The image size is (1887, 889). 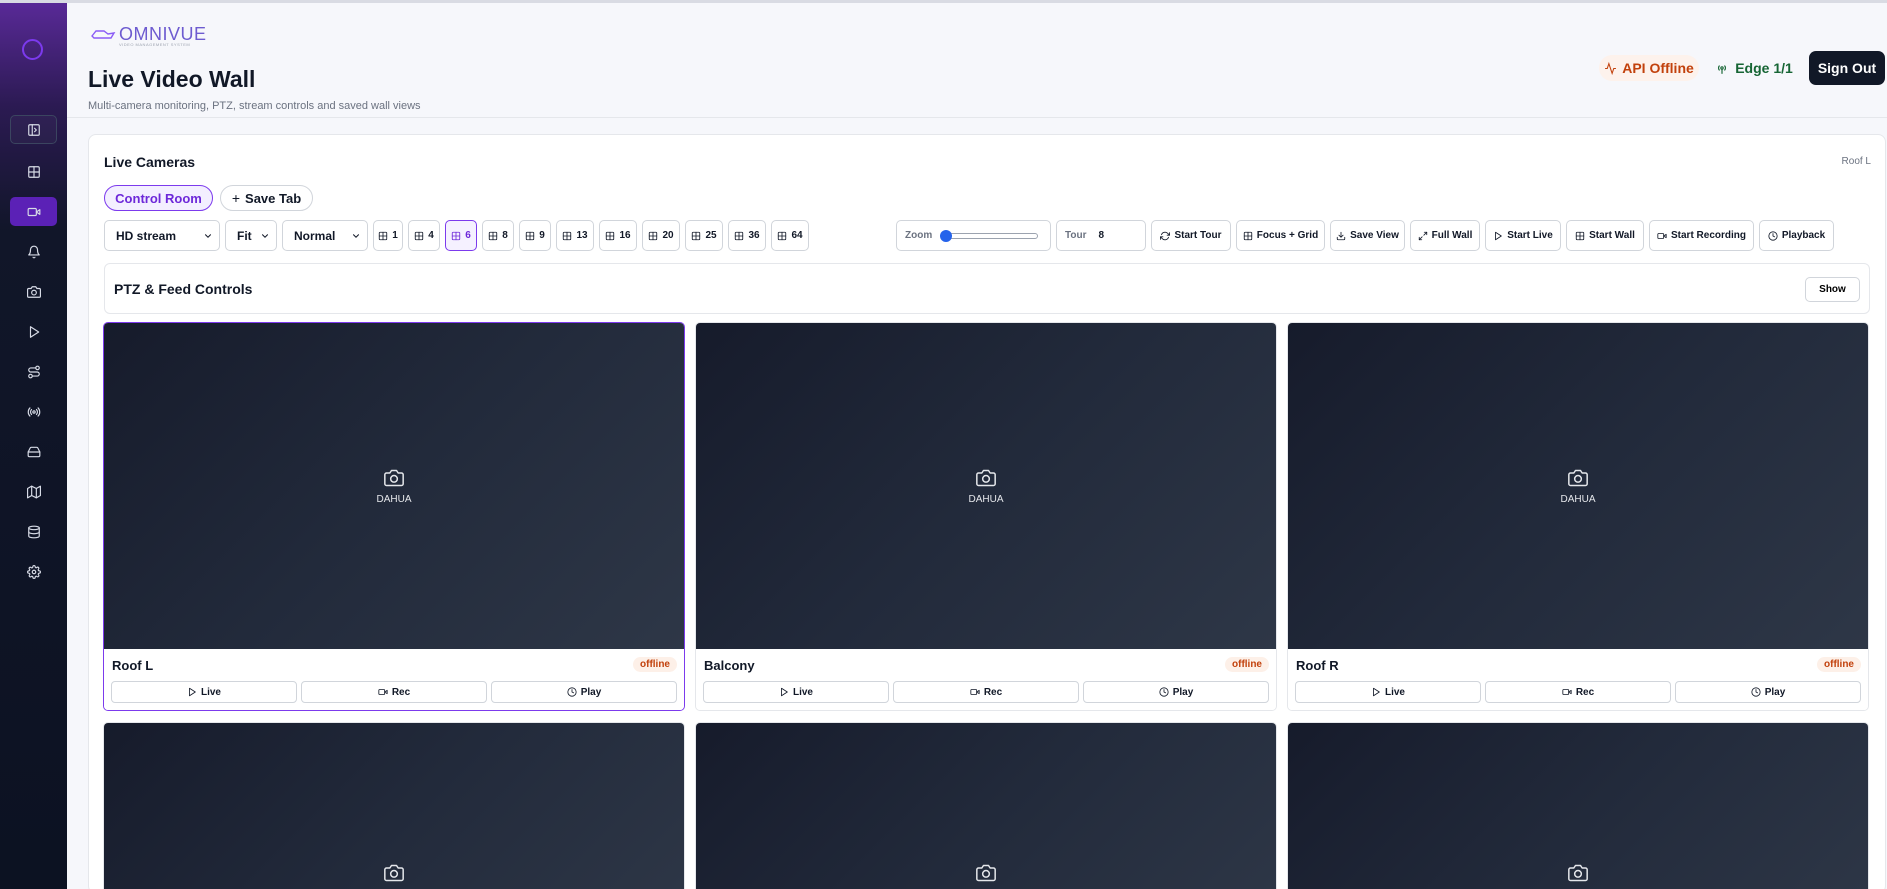 I want to click on tile-rec-button-label: Rec, so click(x=401, y=692).